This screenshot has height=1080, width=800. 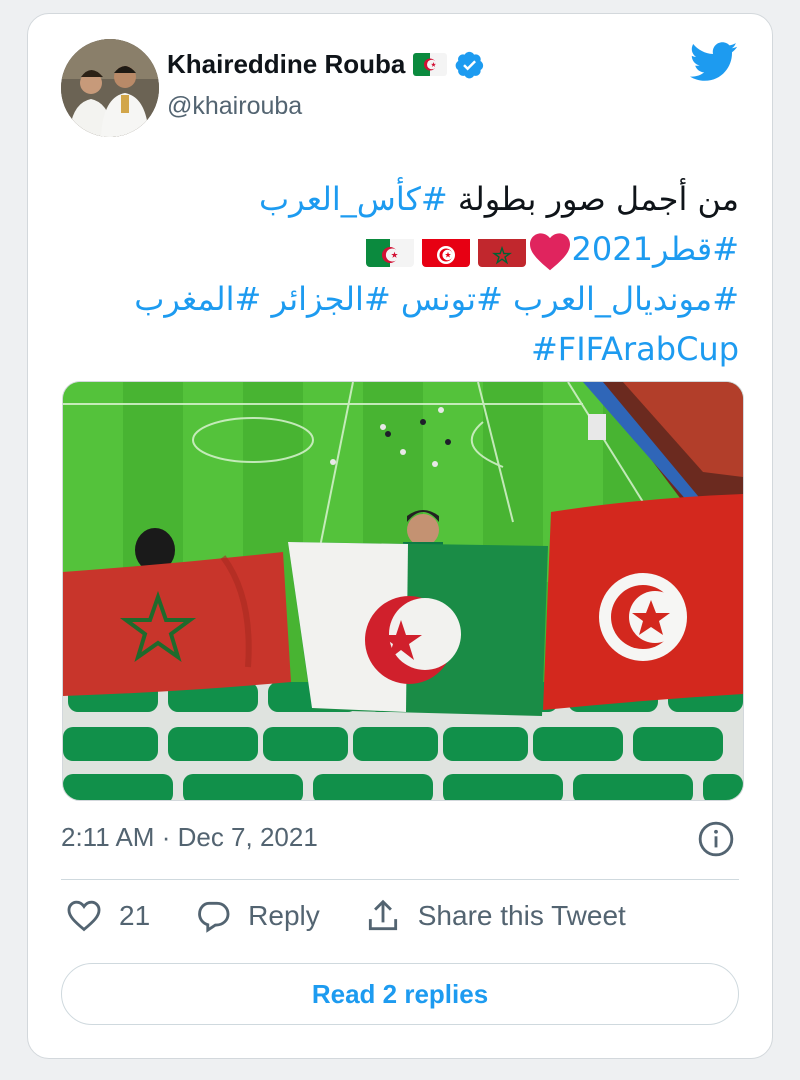 I want to click on share-icon, so click(x=382, y=915).